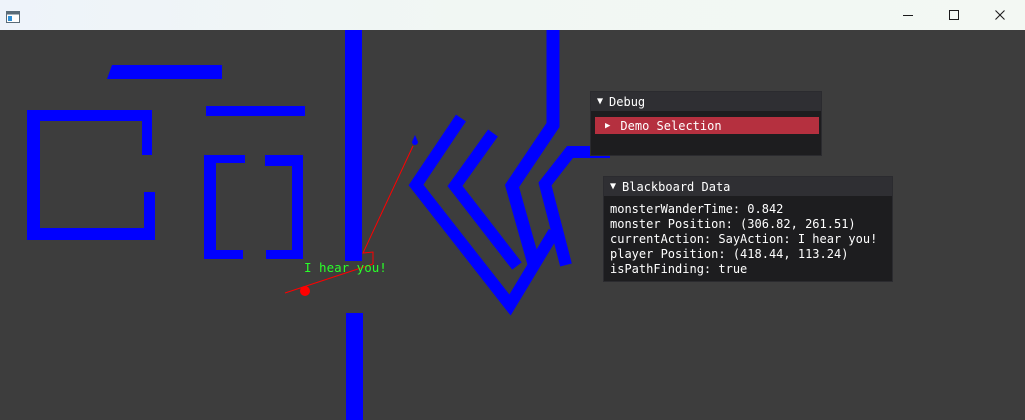 This screenshot has width=1025, height=420. Describe the element at coordinates (512, 15) in the screenshot. I see `title-bar` at that location.